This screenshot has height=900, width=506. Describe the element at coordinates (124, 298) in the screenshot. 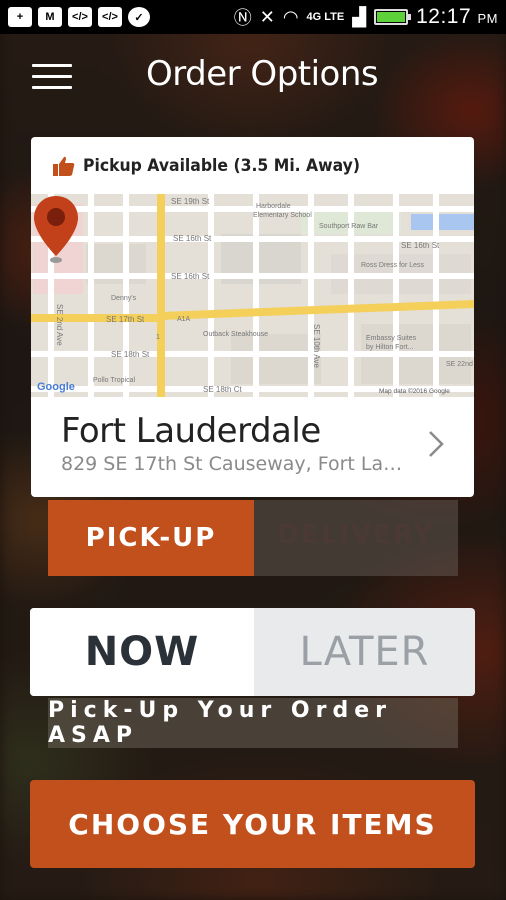

I see `svg-text: Denny's` at that location.